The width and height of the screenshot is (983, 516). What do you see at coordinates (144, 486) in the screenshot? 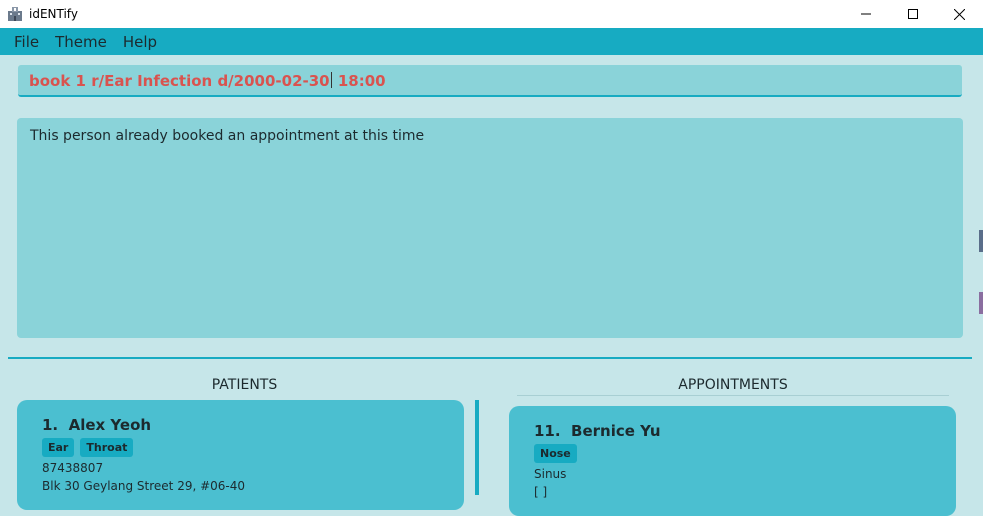
I see `patient-address: Blk 30 Geylang Street 29, #06-40` at bounding box center [144, 486].